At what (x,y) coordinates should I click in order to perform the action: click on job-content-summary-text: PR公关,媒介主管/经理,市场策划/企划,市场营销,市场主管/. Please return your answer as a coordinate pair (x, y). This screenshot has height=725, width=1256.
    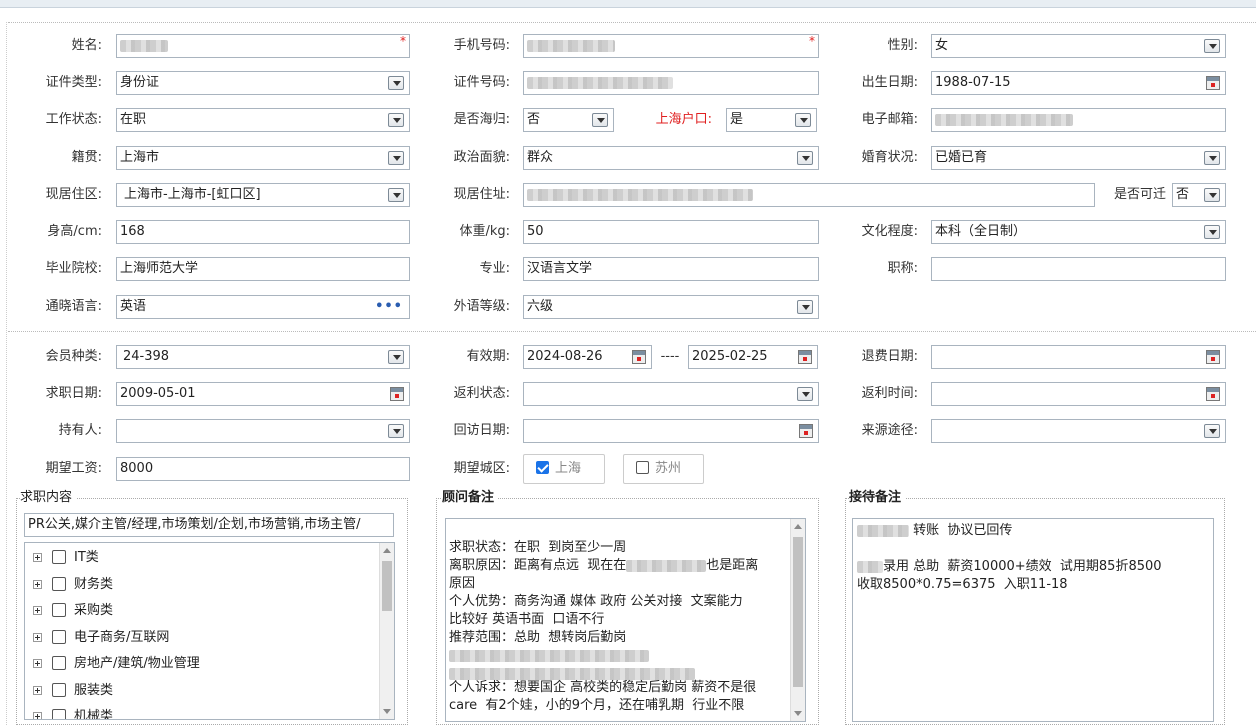
    Looking at the image, I should click on (194, 524).